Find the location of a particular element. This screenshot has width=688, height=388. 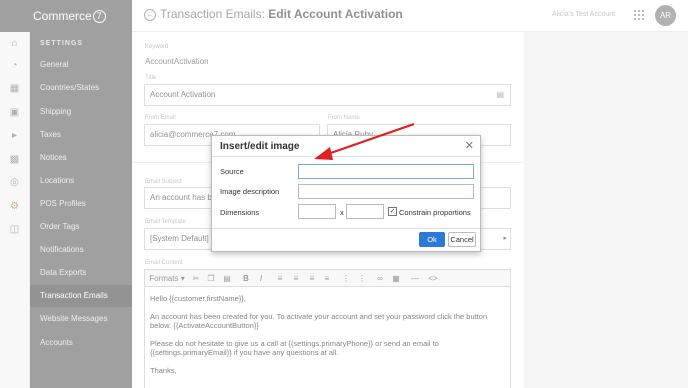

dialog-title: Insert/edit image is located at coordinates (260, 146).